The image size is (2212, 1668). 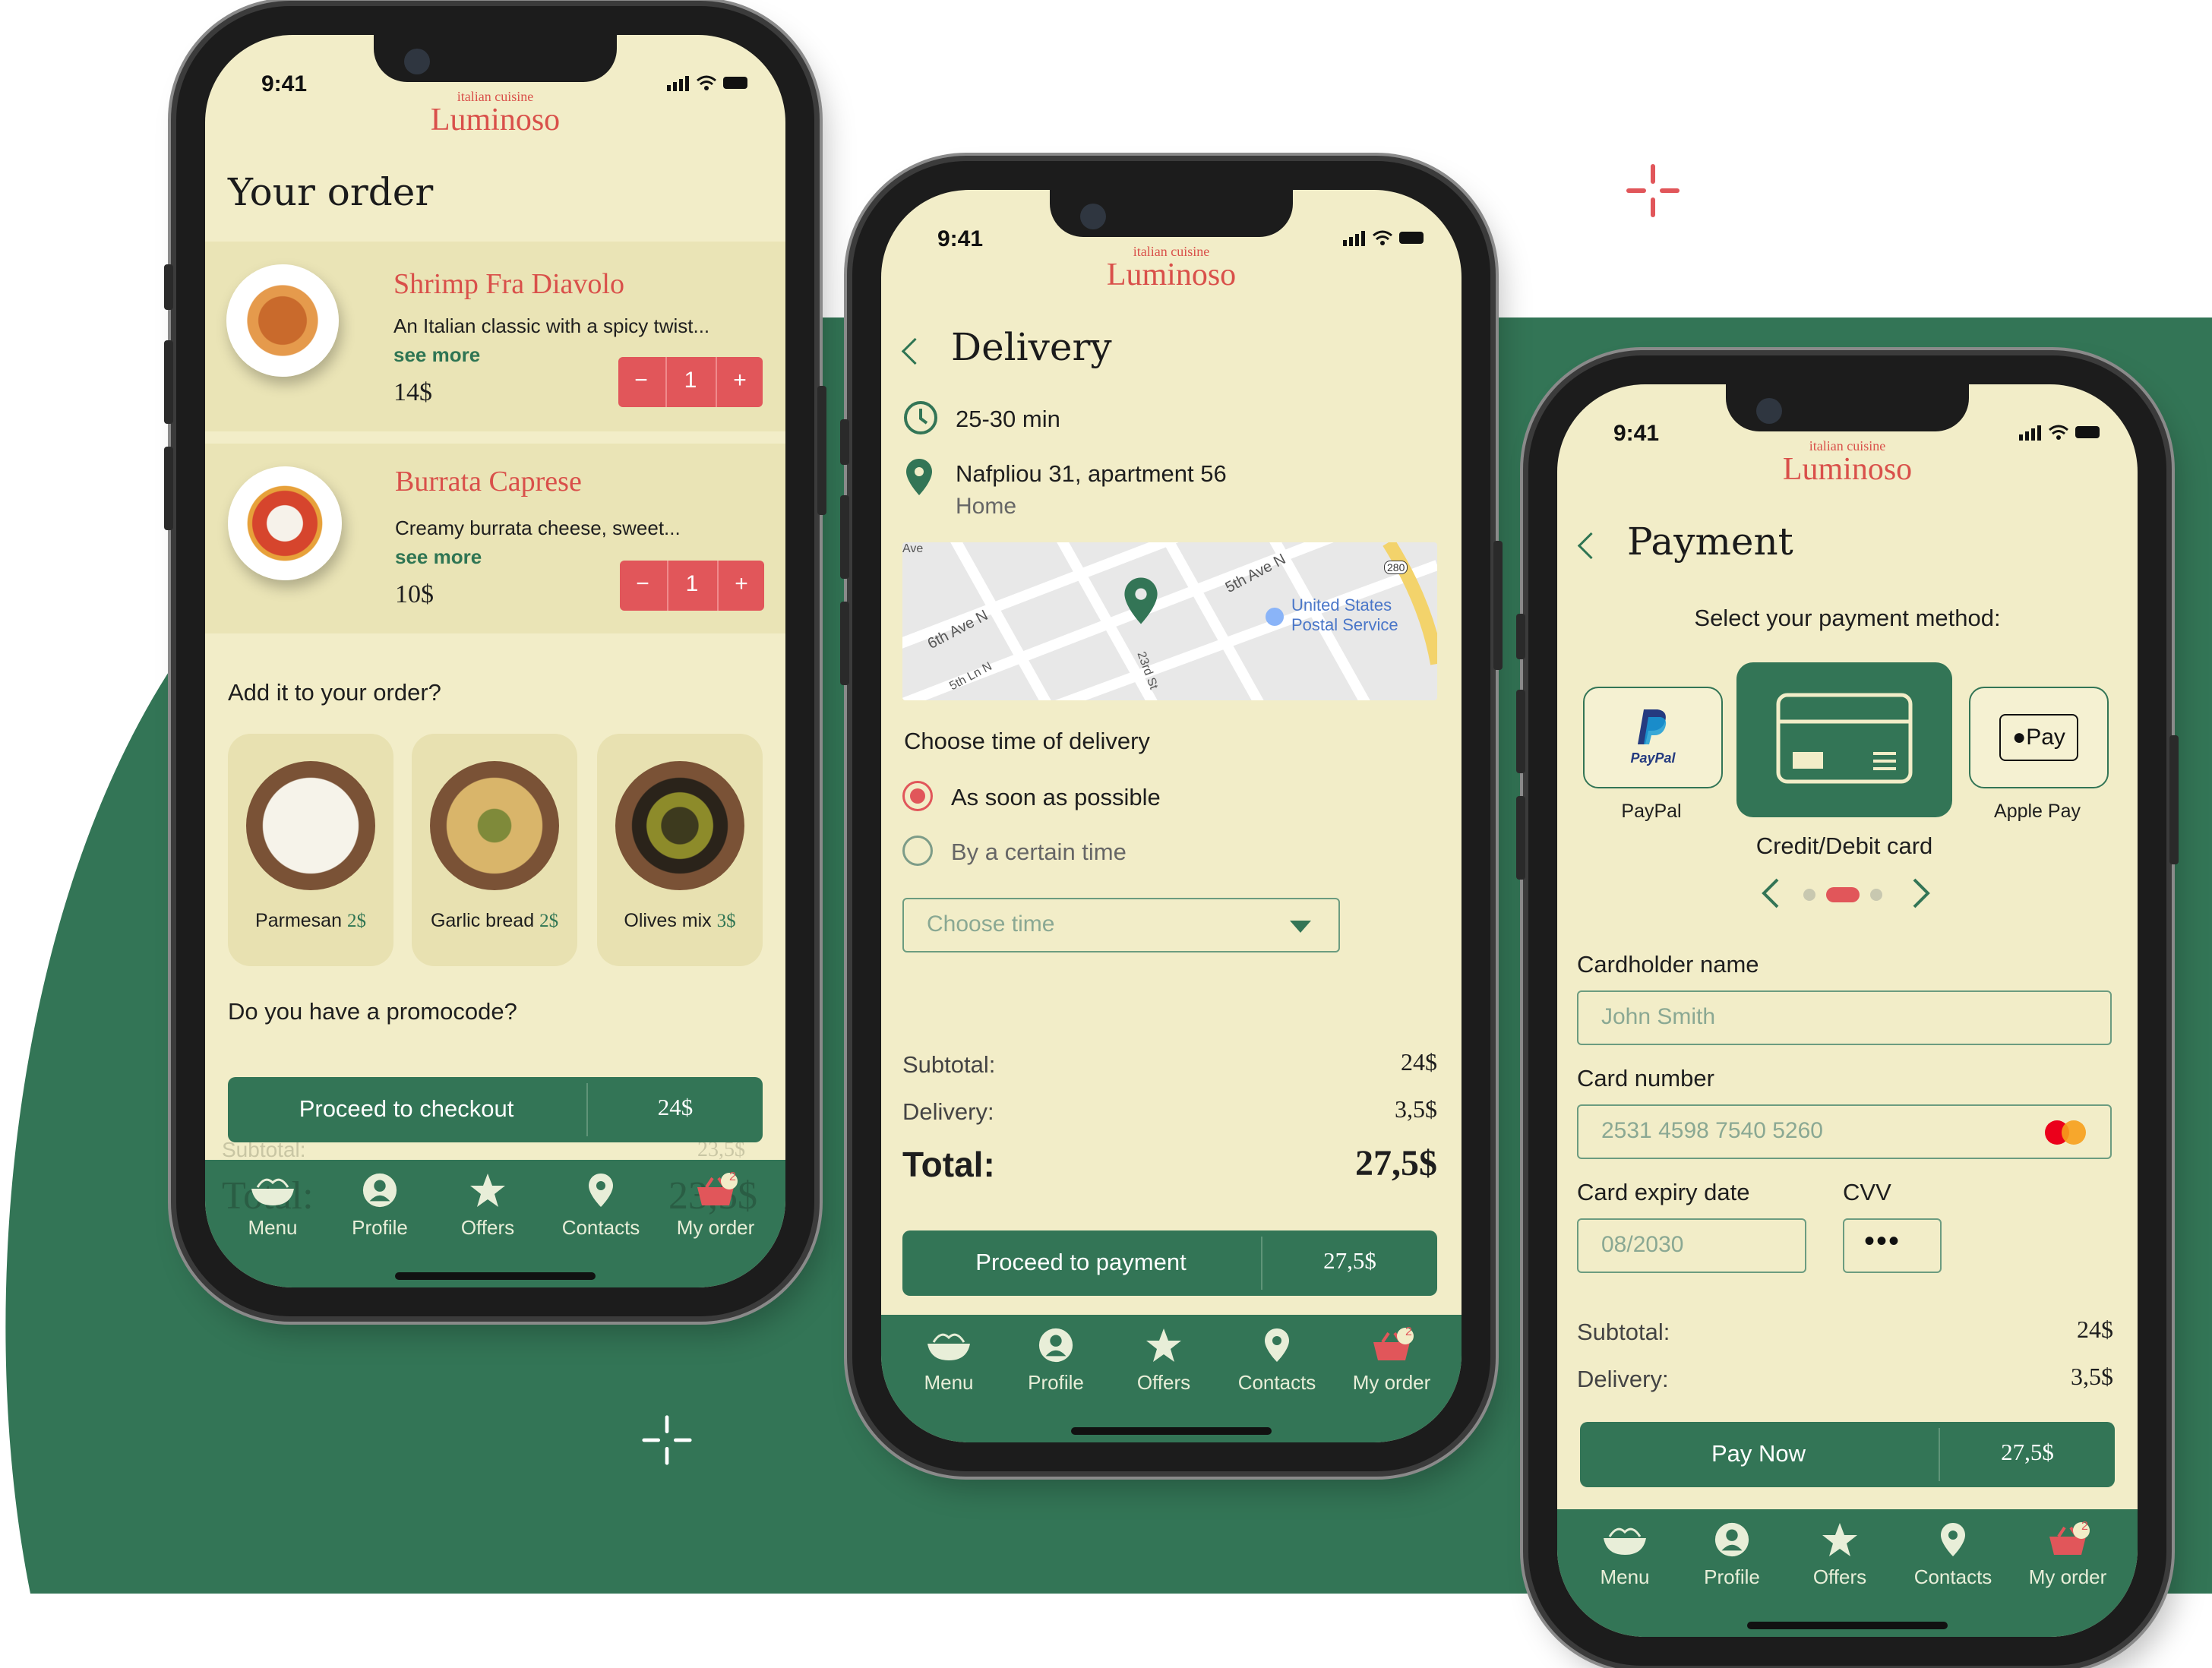 I want to click on pay-now-button: Pay Now 27,5$, so click(x=1847, y=1454).